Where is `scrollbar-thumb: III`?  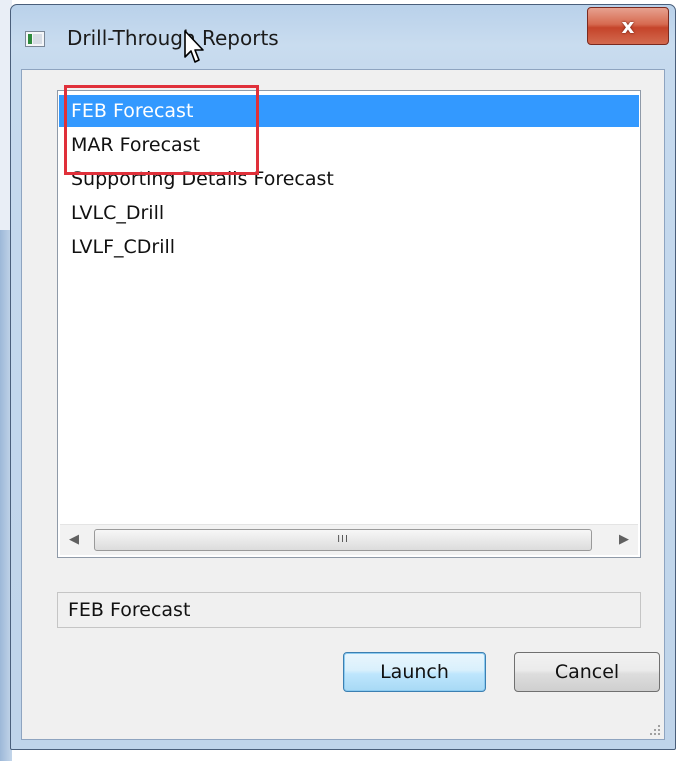 scrollbar-thumb: III is located at coordinates (343, 540).